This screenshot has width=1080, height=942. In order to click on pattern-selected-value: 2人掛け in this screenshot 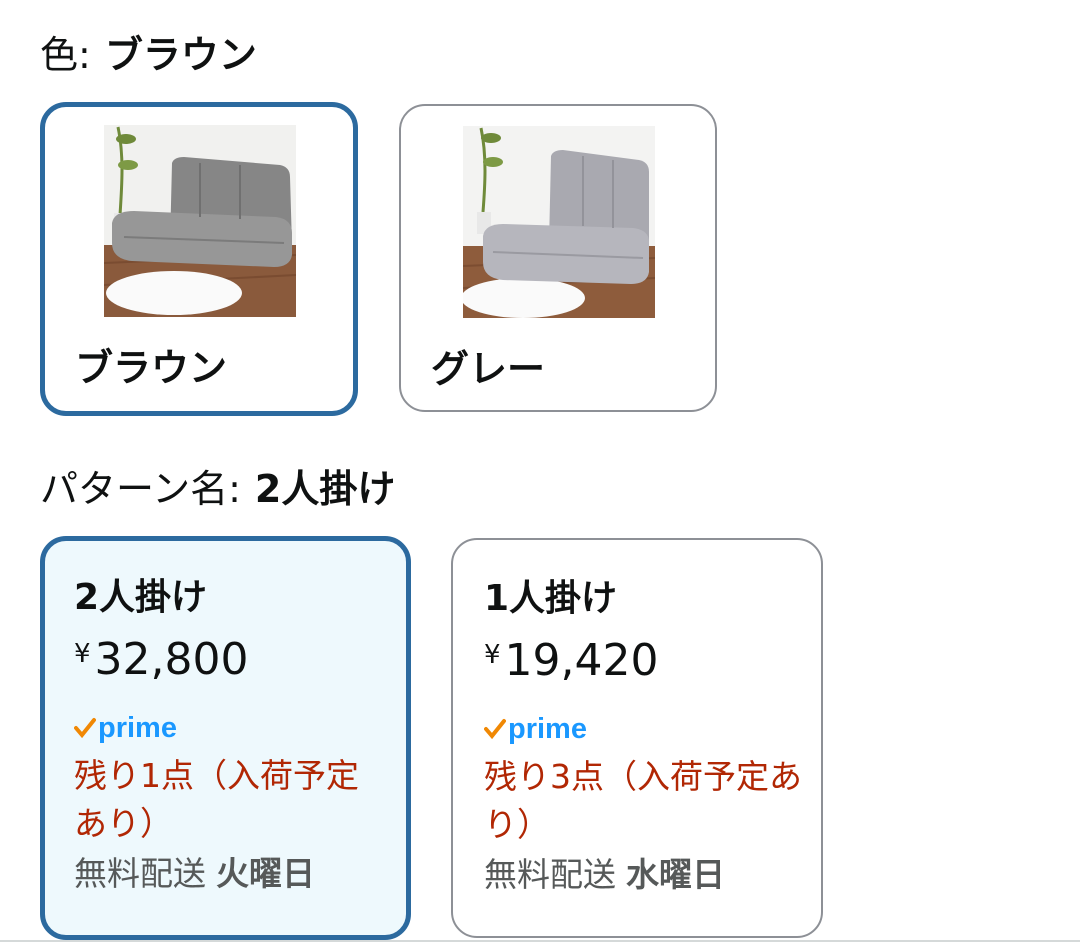, I will do `click(325, 489)`.